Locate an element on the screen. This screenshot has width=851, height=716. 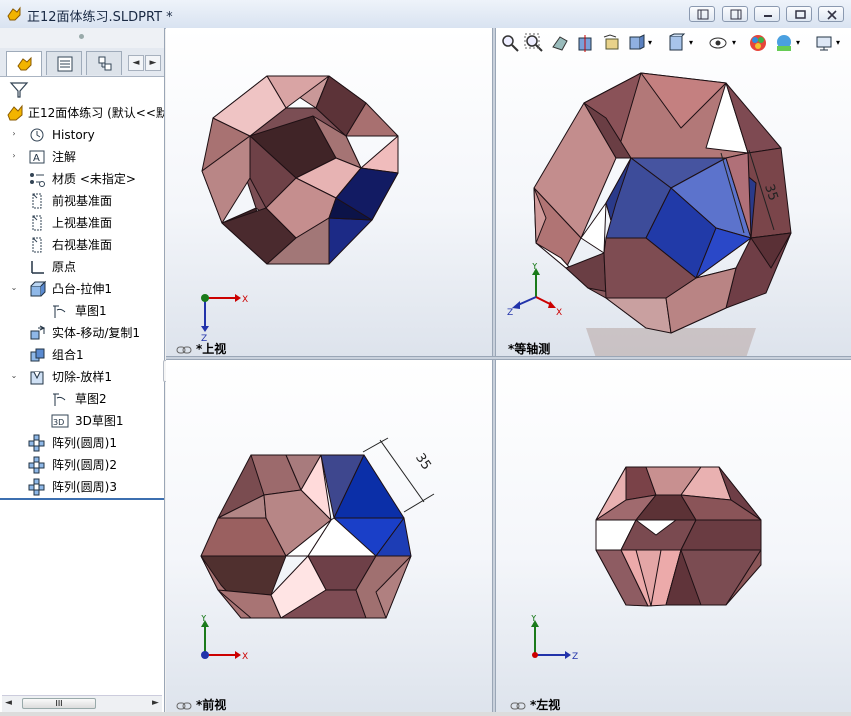
hide-show-items-icon is located at coordinates (718, 43).